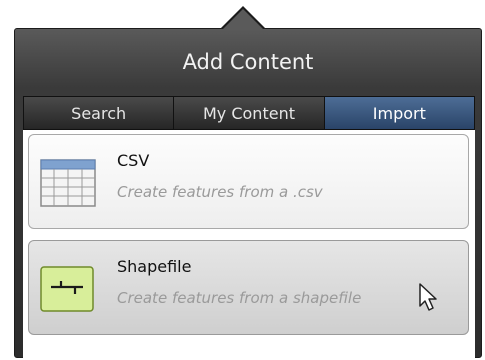 The image size is (485, 360). I want to click on option-description: Create features from a .csv, so click(220, 192).